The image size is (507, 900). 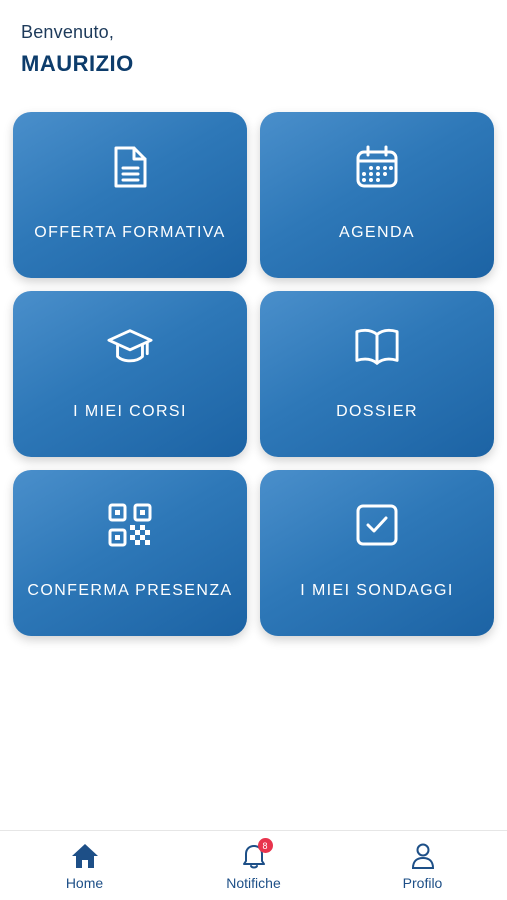 I want to click on tile-conferma-presenza: CONFERMA PRESENZA, so click(x=130, y=553).